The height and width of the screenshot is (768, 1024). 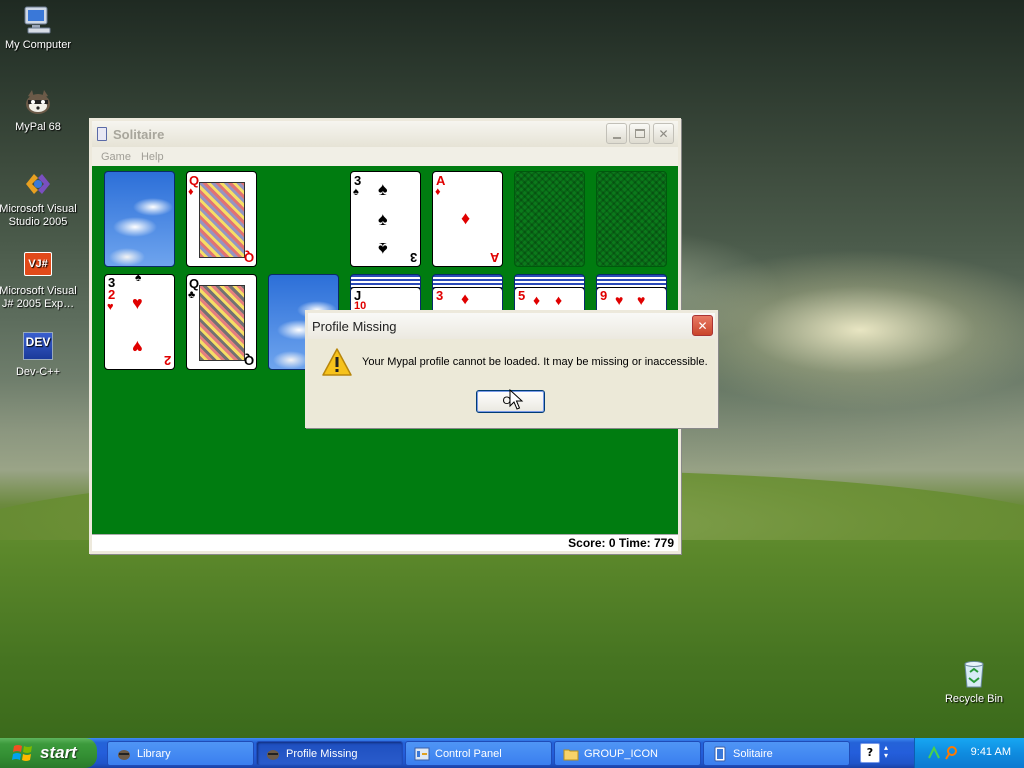 I want to click on maximize-button, so click(x=639, y=133).